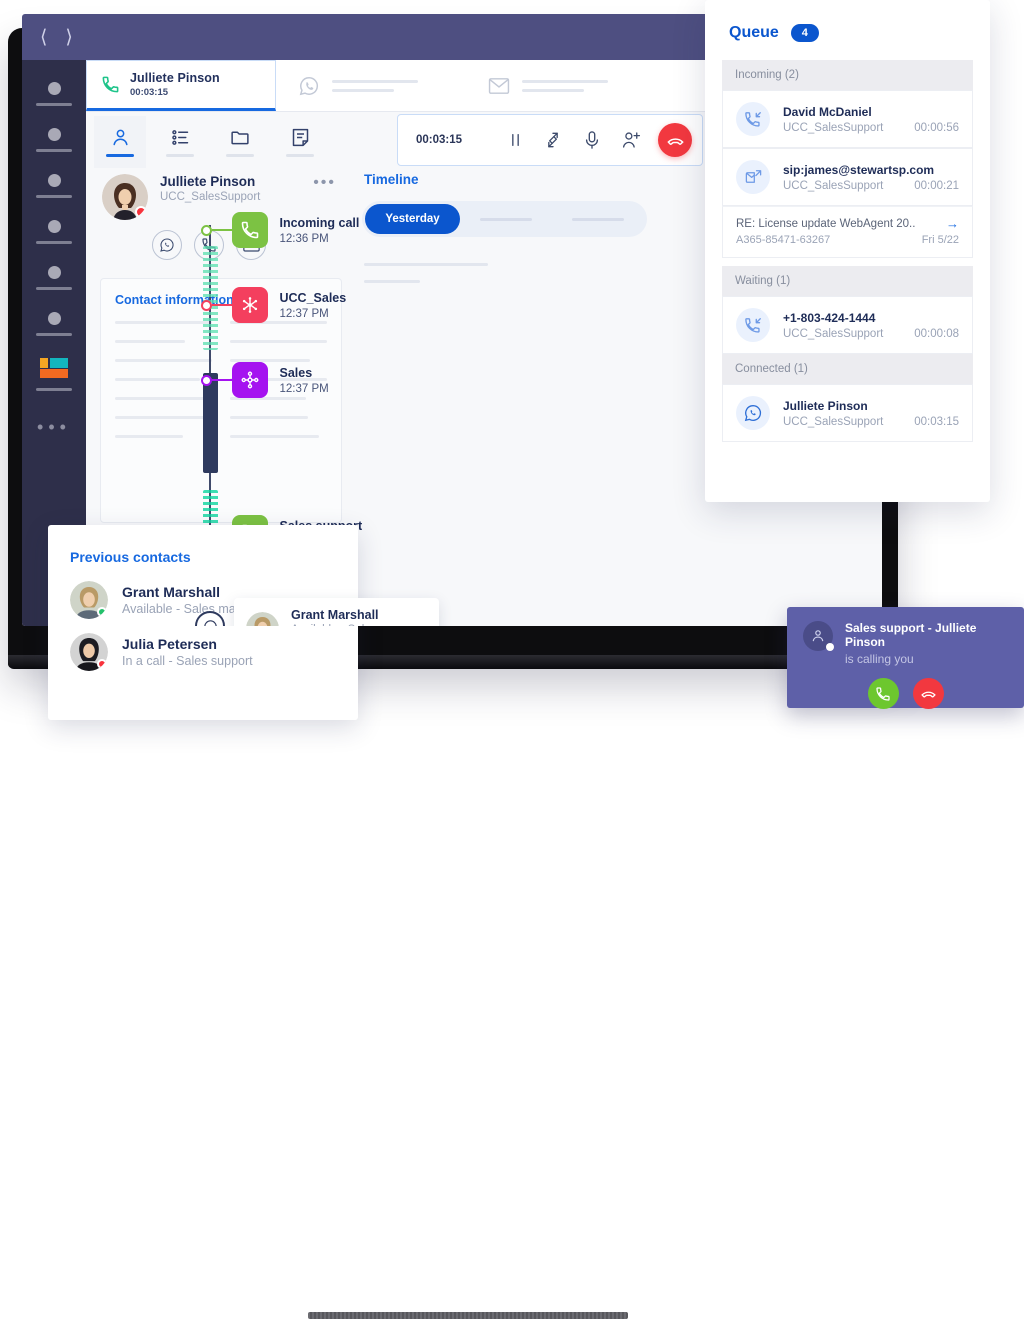  I want to click on decline-call-button, so click(928, 693).